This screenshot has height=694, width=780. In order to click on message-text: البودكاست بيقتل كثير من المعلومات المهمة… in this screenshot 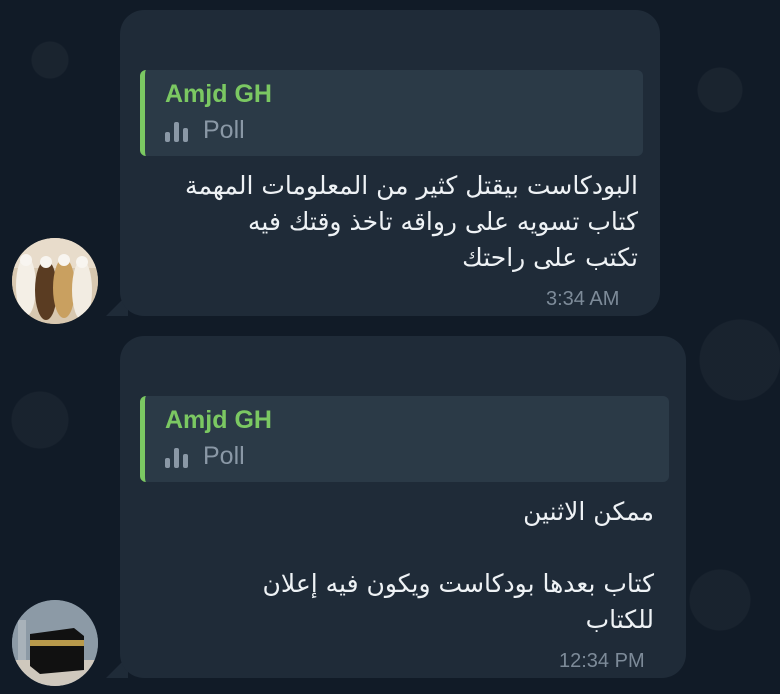, I will do `click(411, 221)`.